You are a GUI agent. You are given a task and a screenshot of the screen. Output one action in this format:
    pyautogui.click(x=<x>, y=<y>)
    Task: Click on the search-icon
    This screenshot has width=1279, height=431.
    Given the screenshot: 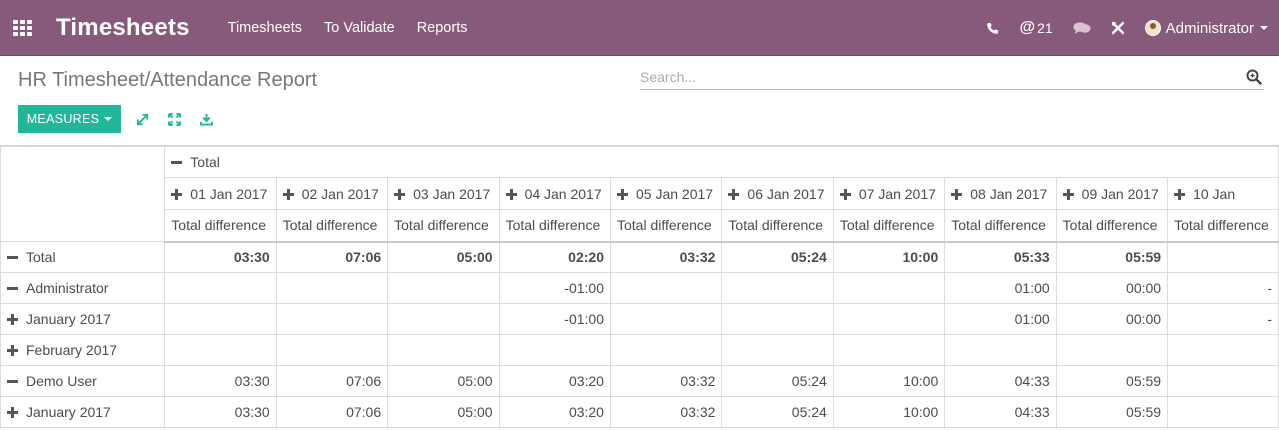 What is the action you would take?
    pyautogui.click(x=1254, y=78)
    